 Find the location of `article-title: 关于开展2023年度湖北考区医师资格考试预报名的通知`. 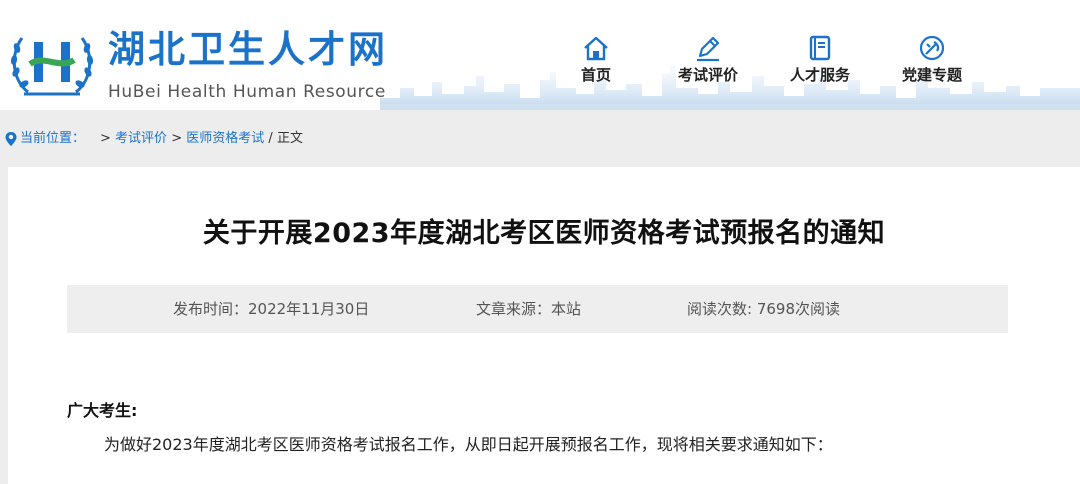

article-title: 关于开展2023年度湖北考区医师资格考试预报名的通知 is located at coordinates (544, 233).